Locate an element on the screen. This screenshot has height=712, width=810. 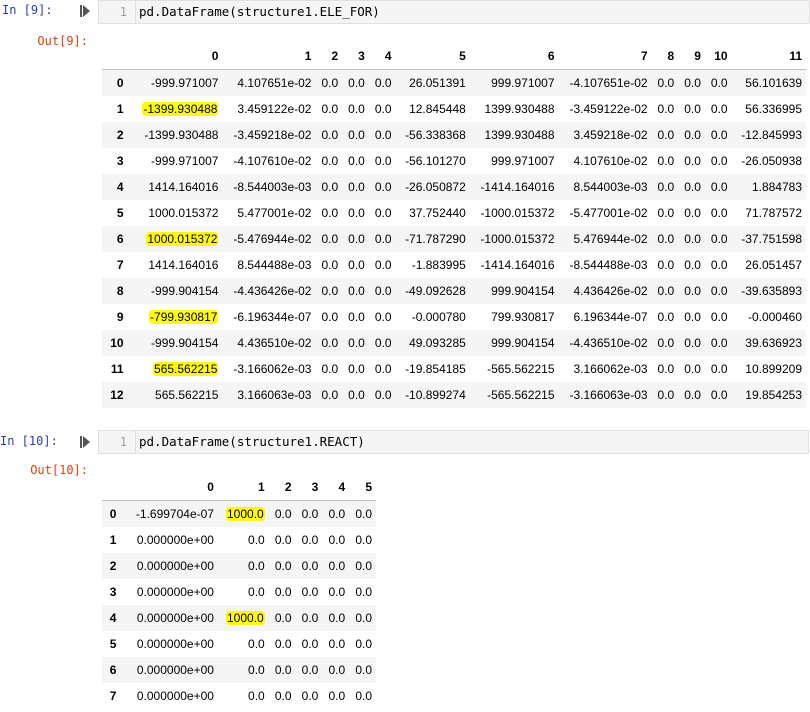
column-header: 7 is located at coordinates (605, 56).